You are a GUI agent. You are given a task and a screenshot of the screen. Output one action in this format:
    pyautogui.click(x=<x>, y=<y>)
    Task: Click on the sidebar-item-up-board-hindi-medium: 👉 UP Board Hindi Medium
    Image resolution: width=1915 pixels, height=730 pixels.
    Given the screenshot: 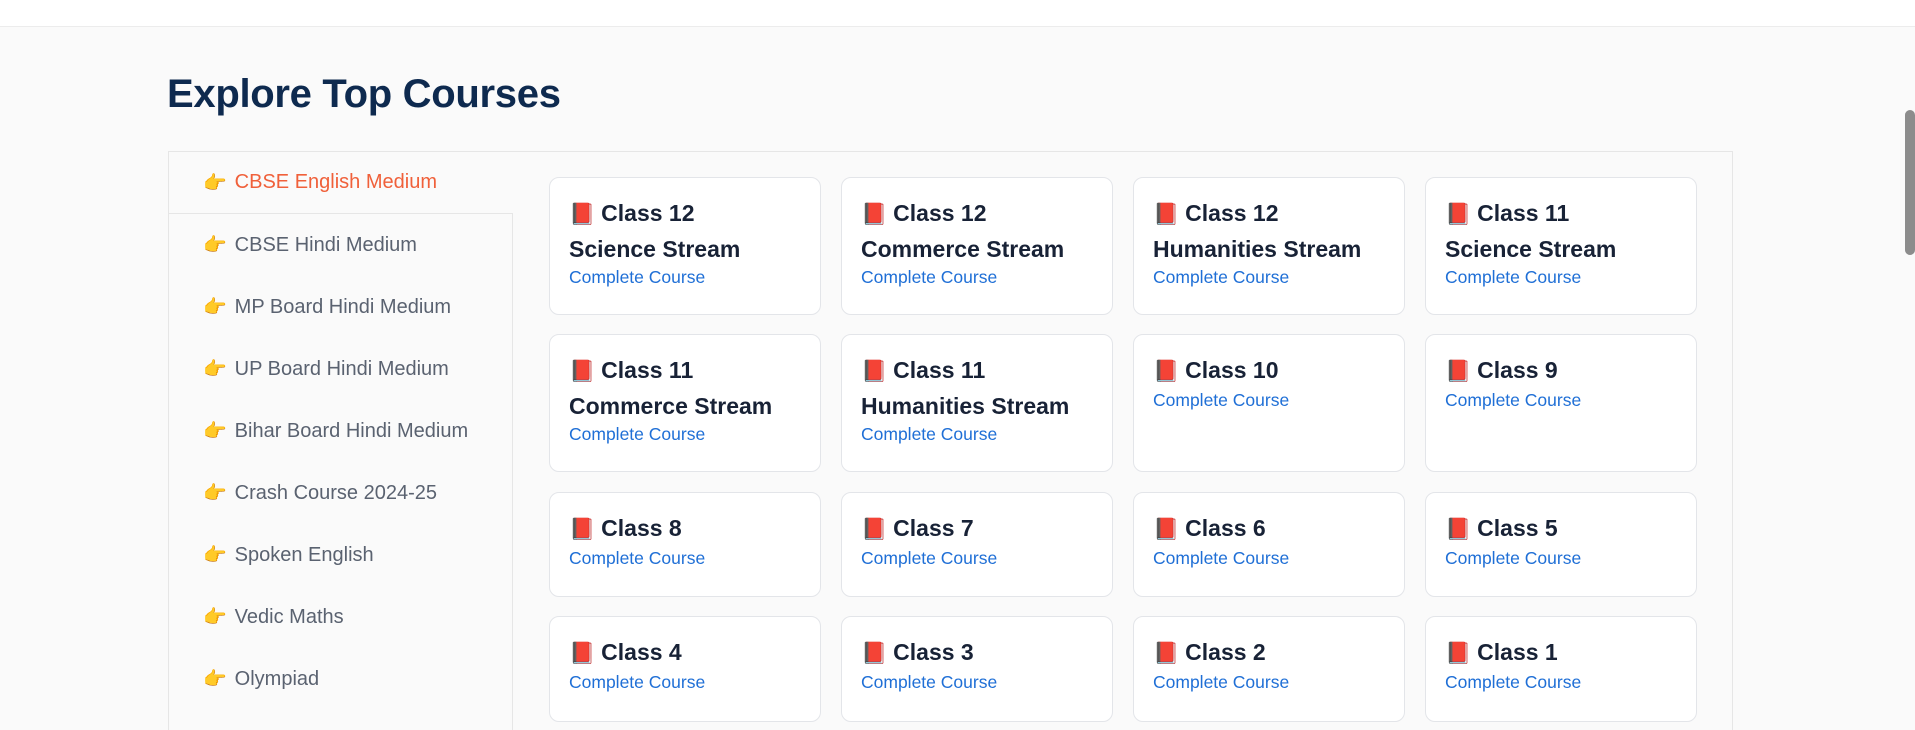 What is the action you would take?
    pyautogui.click(x=340, y=369)
    